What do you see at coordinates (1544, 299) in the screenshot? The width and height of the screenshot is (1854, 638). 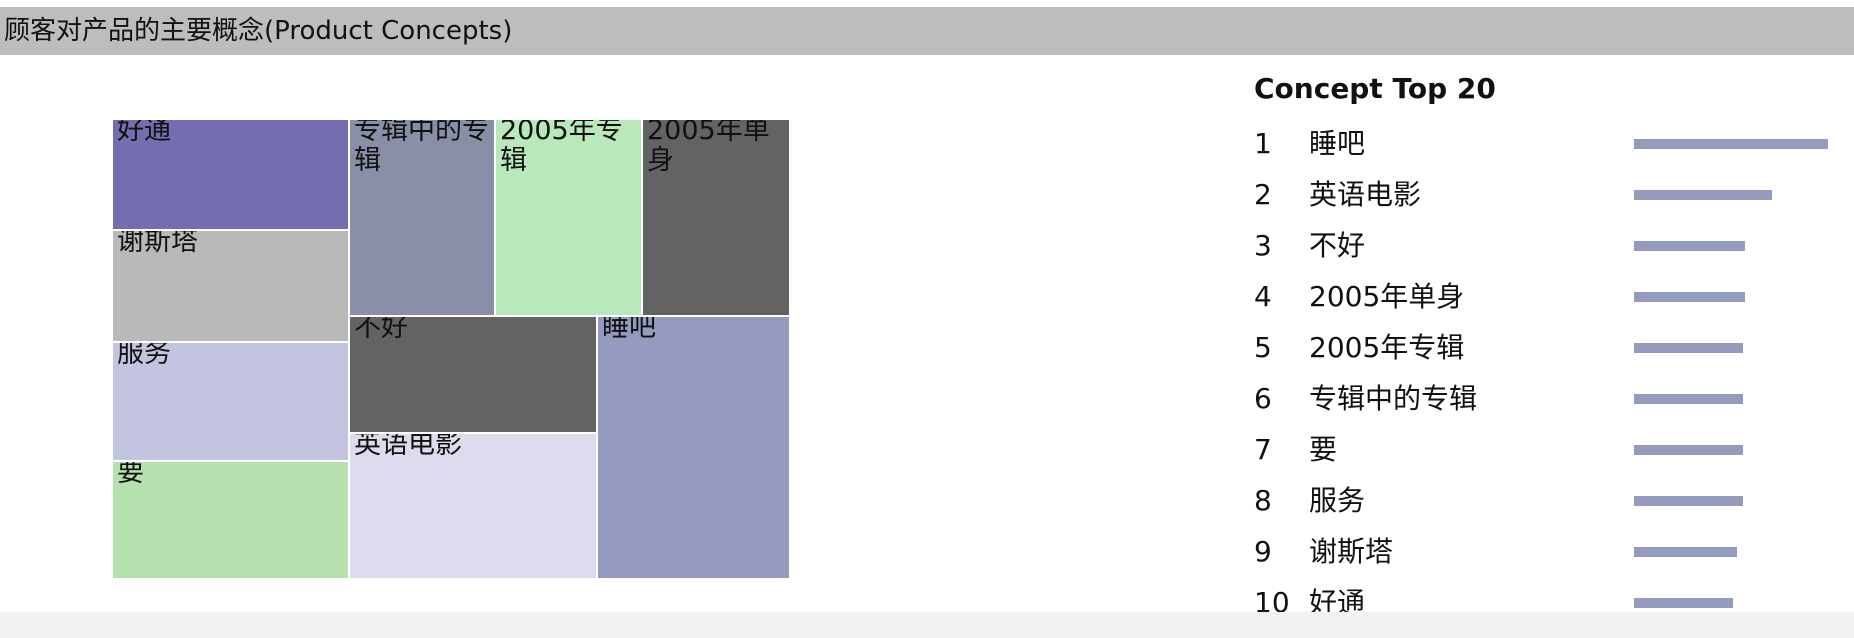 I see `top-concept-row: 4 2005年单身` at bounding box center [1544, 299].